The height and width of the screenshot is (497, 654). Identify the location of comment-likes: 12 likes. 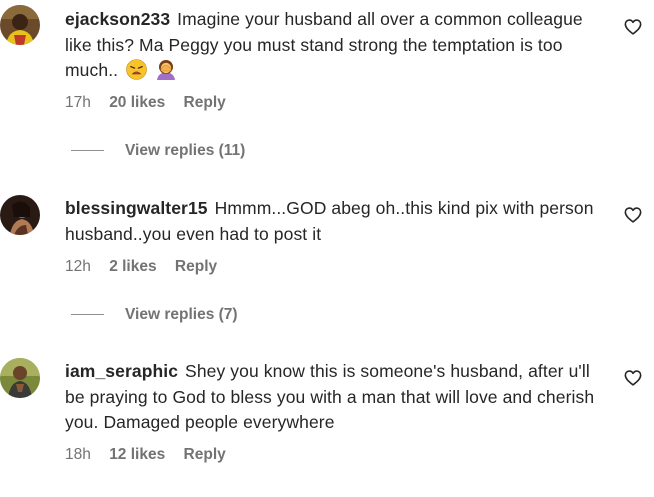
(137, 454).